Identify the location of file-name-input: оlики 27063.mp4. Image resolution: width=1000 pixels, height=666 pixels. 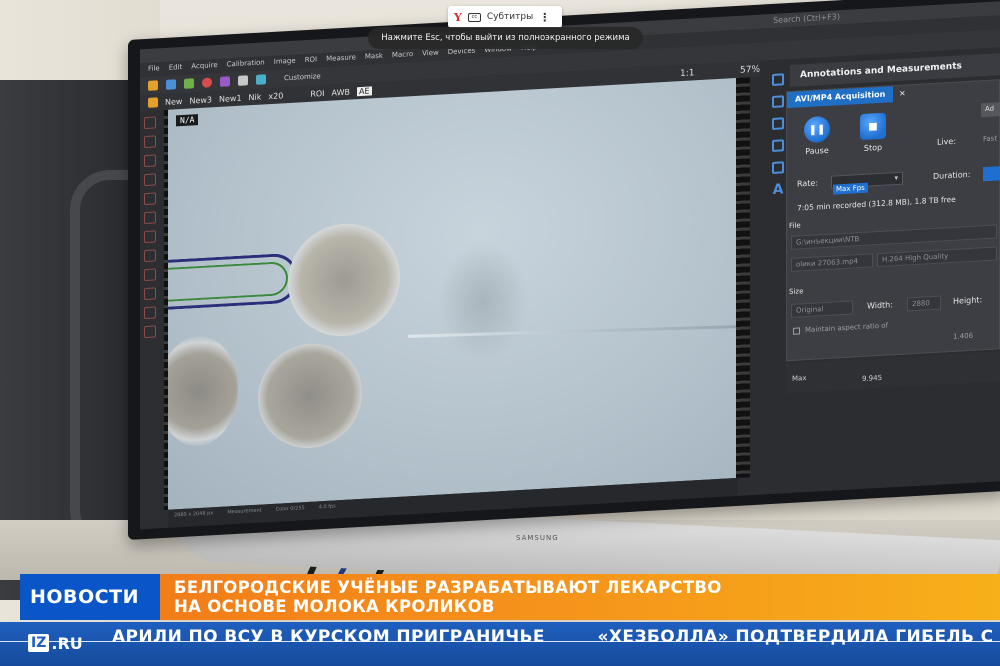
(832, 262).